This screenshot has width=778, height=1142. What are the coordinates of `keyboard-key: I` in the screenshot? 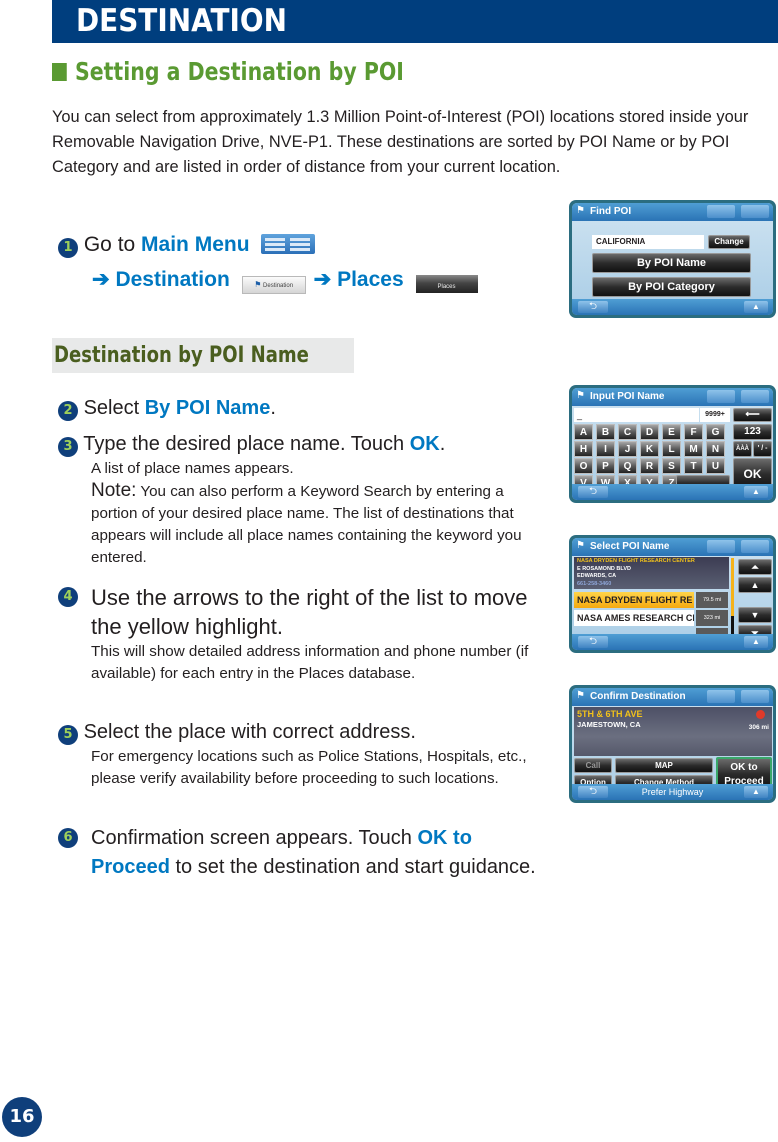 It's located at (605, 449).